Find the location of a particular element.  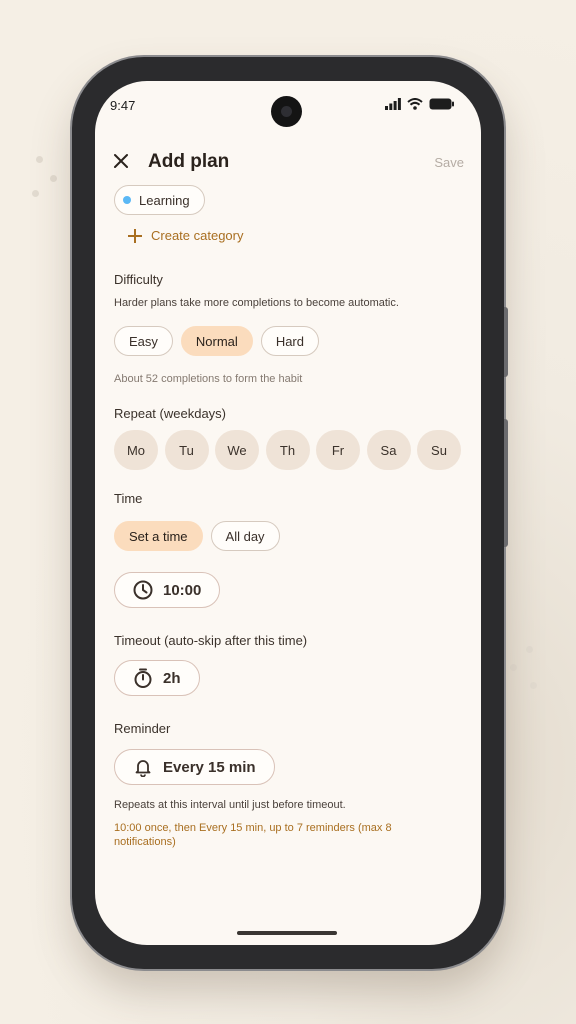

time-mode-options: Set a time All day is located at coordinates (197, 536).